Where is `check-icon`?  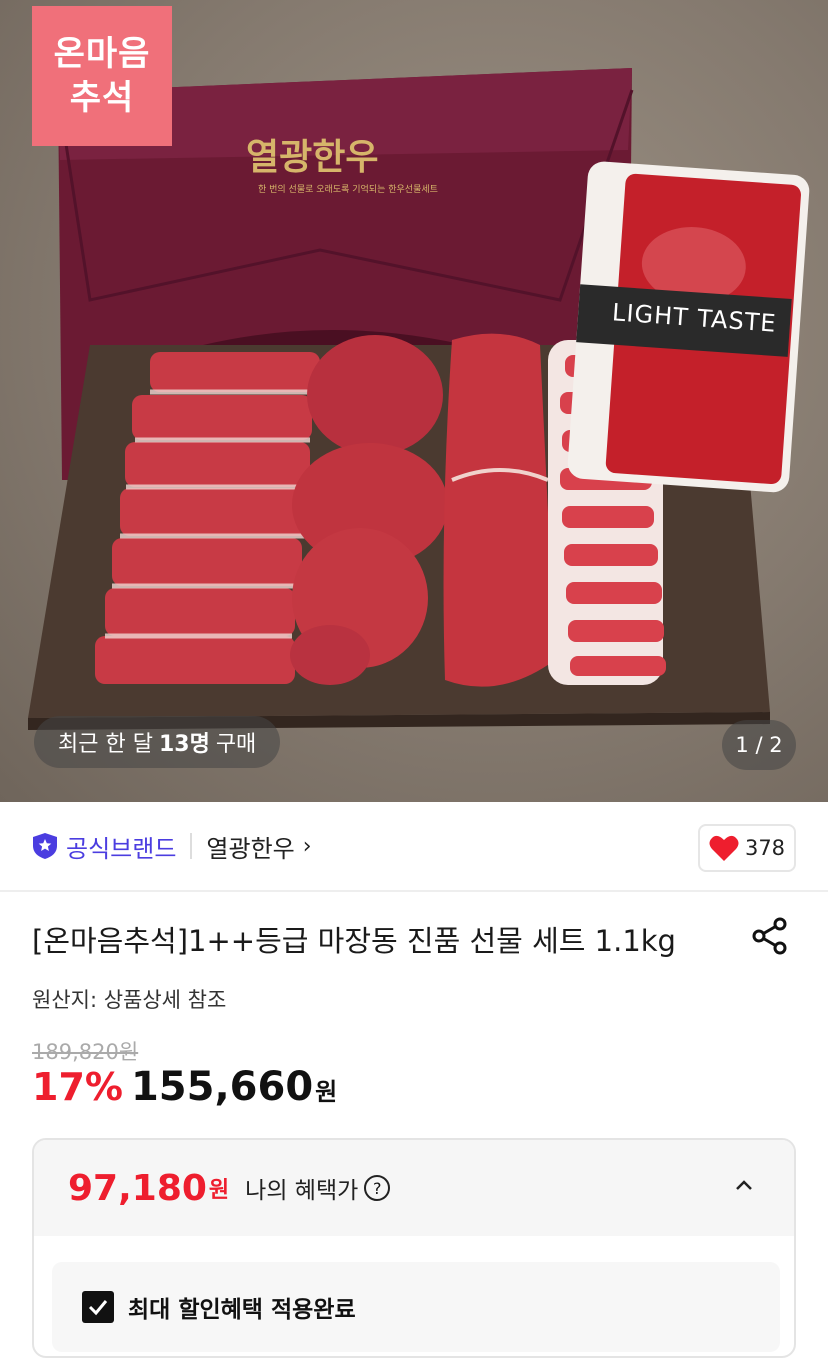
check-icon is located at coordinates (98, 1308).